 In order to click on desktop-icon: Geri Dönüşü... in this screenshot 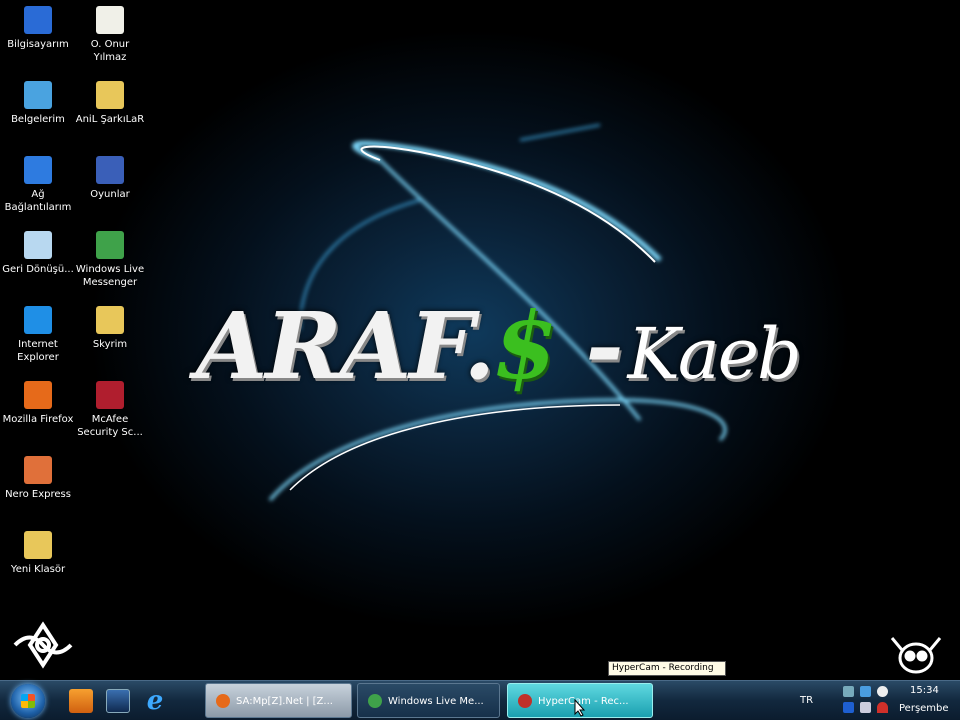, I will do `click(38, 253)`.